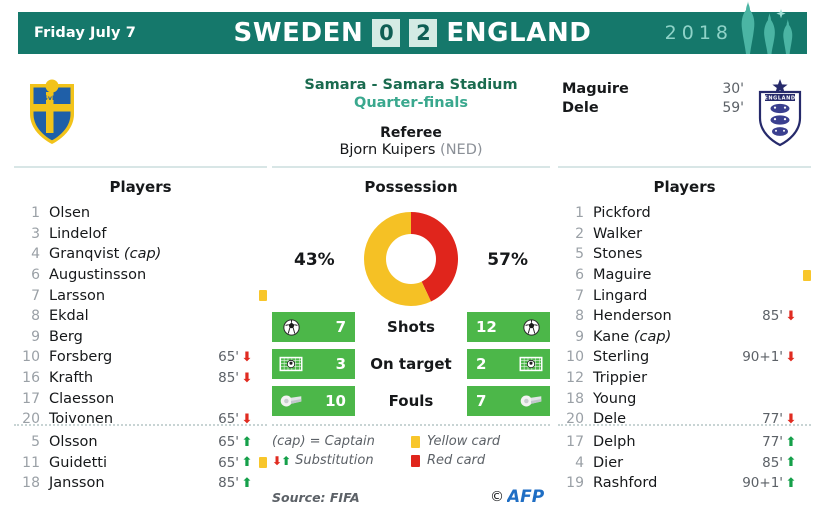 This screenshot has height=519, width=825. What do you see at coordinates (291, 327) in the screenshot?
I see `football-icon` at bounding box center [291, 327].